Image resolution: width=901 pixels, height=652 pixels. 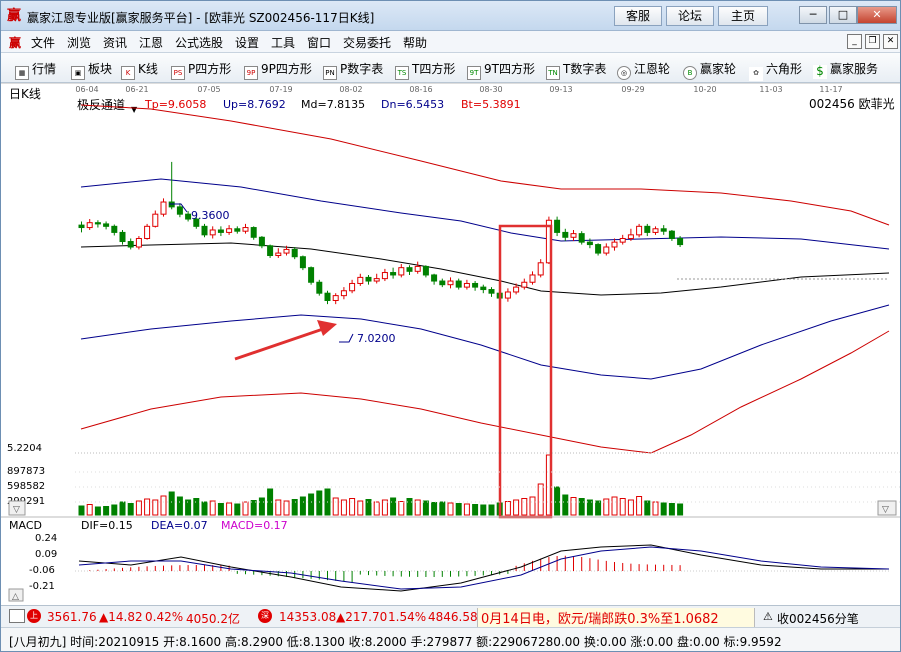 I want to click on toolbar-sectors: ▣ 板块, so click(x=91, y=70).